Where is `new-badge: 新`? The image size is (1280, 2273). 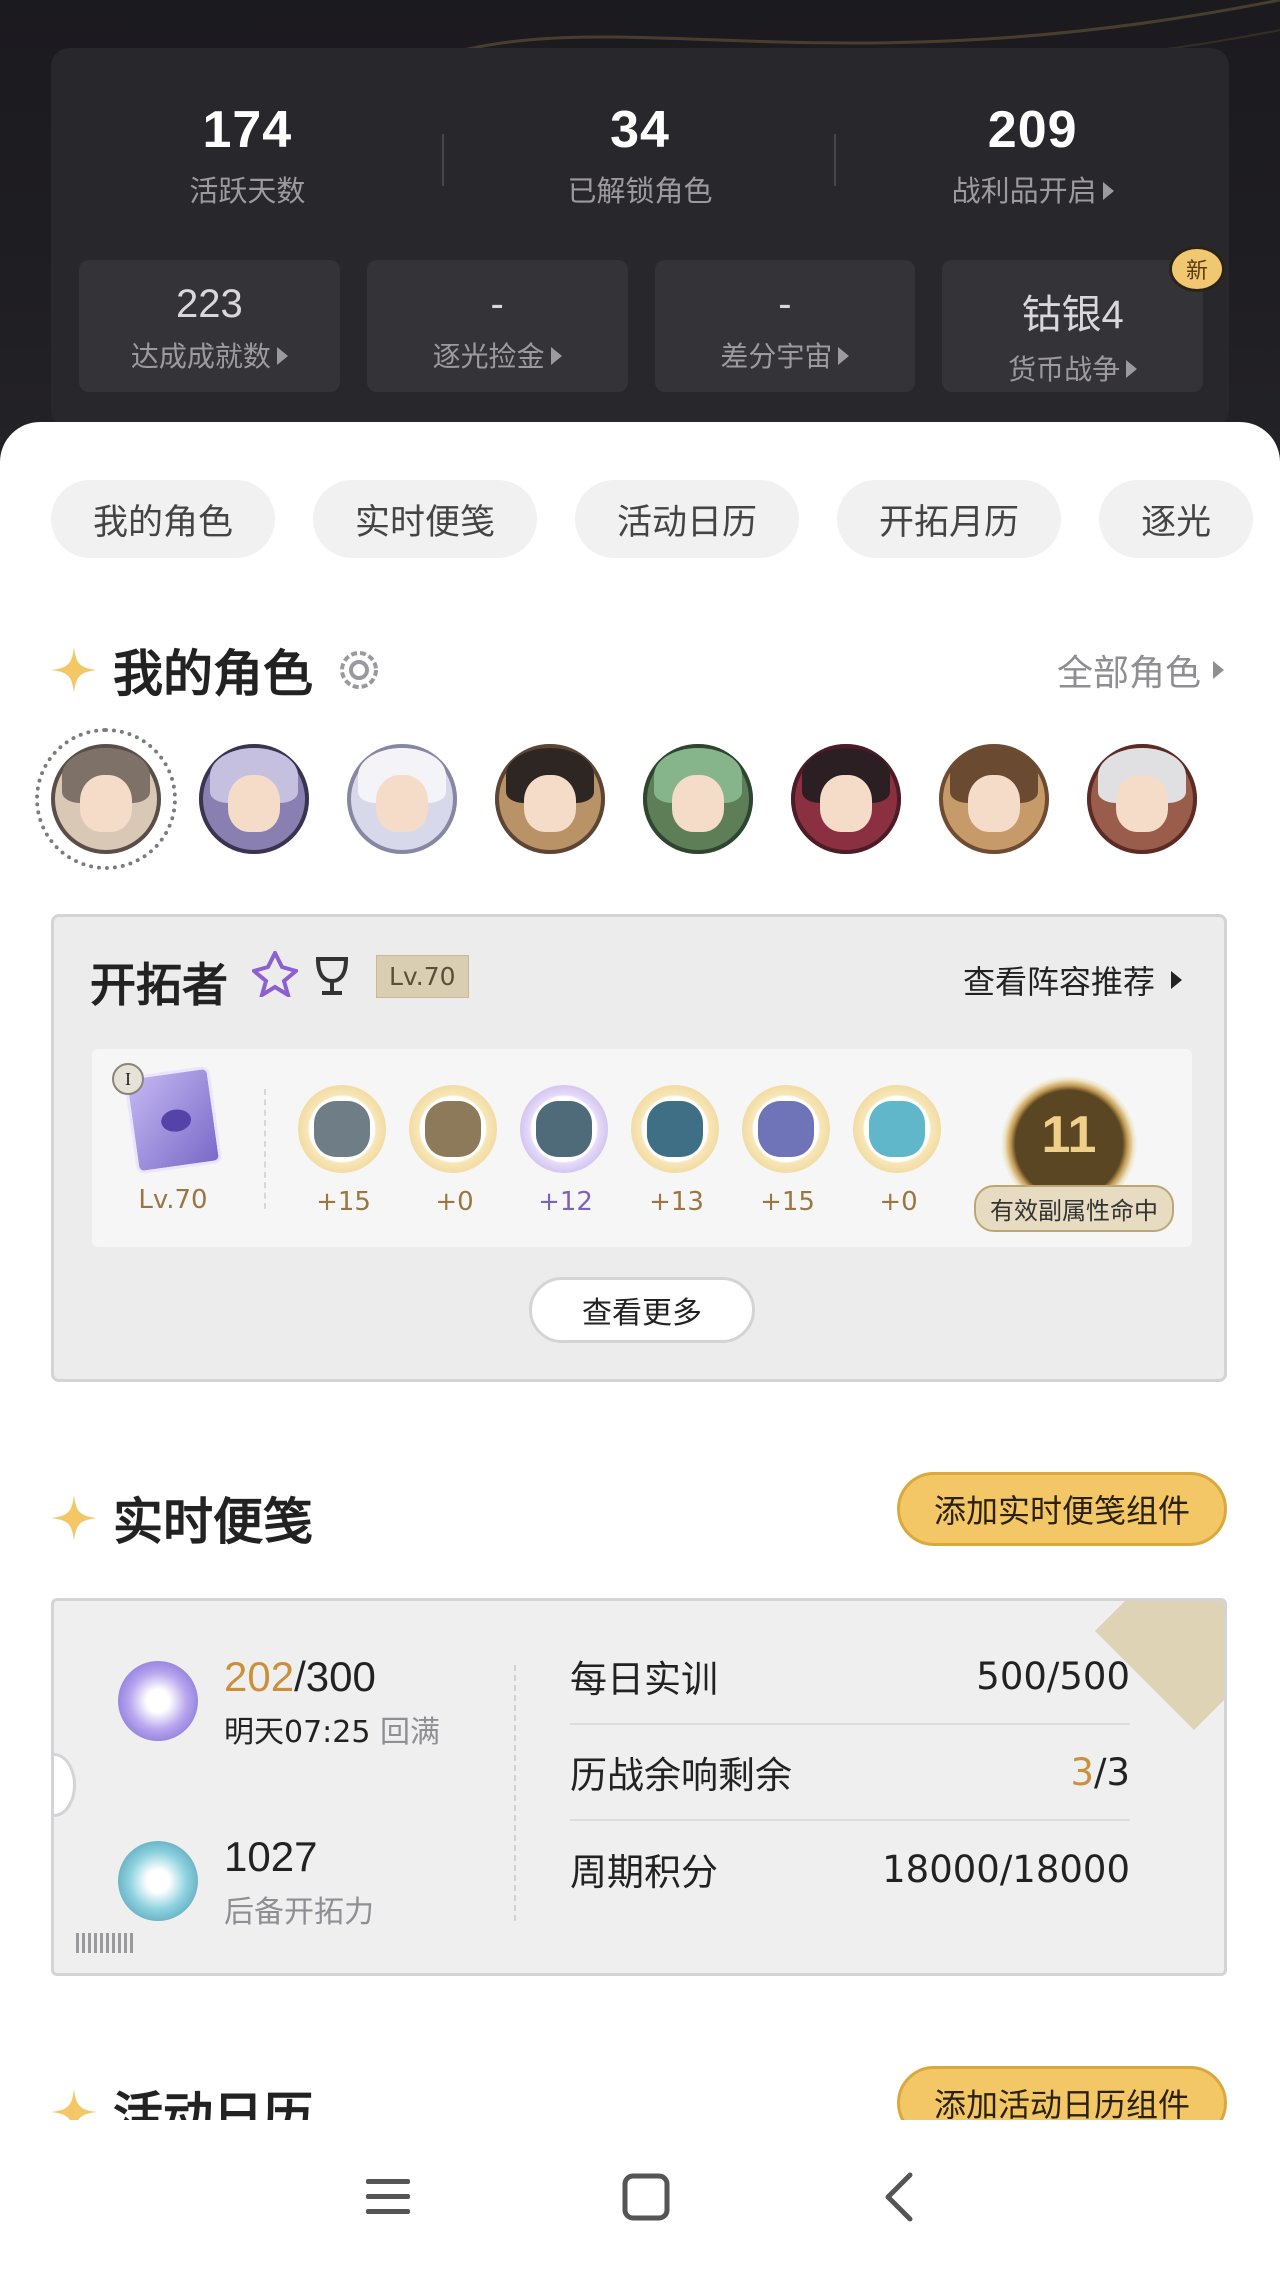
new-badge: 新 is located at coordinates (1197, 269).